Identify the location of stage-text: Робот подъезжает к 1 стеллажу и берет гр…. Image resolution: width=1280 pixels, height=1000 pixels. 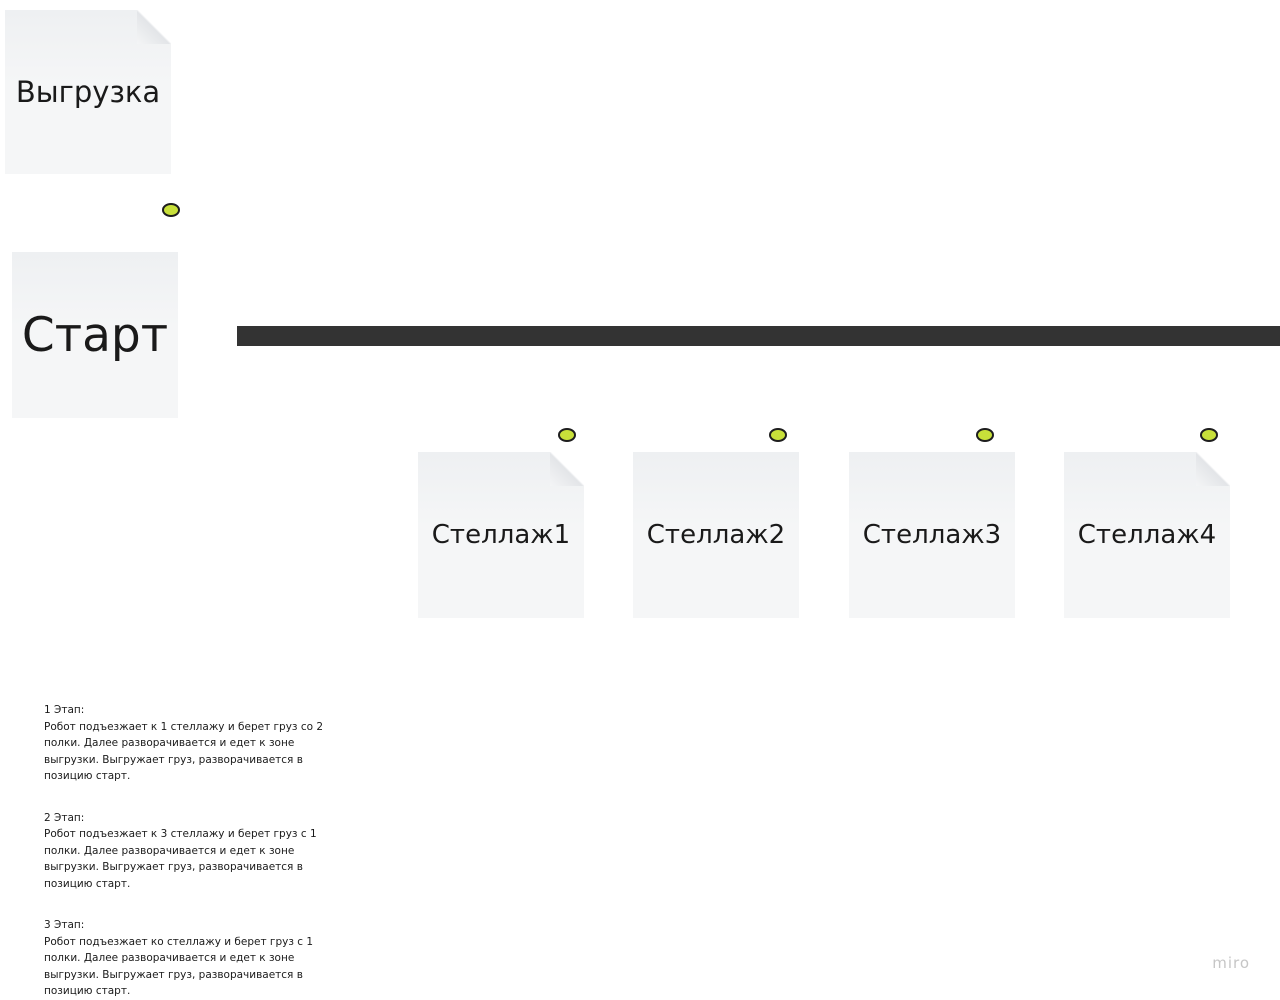
(184, 751).